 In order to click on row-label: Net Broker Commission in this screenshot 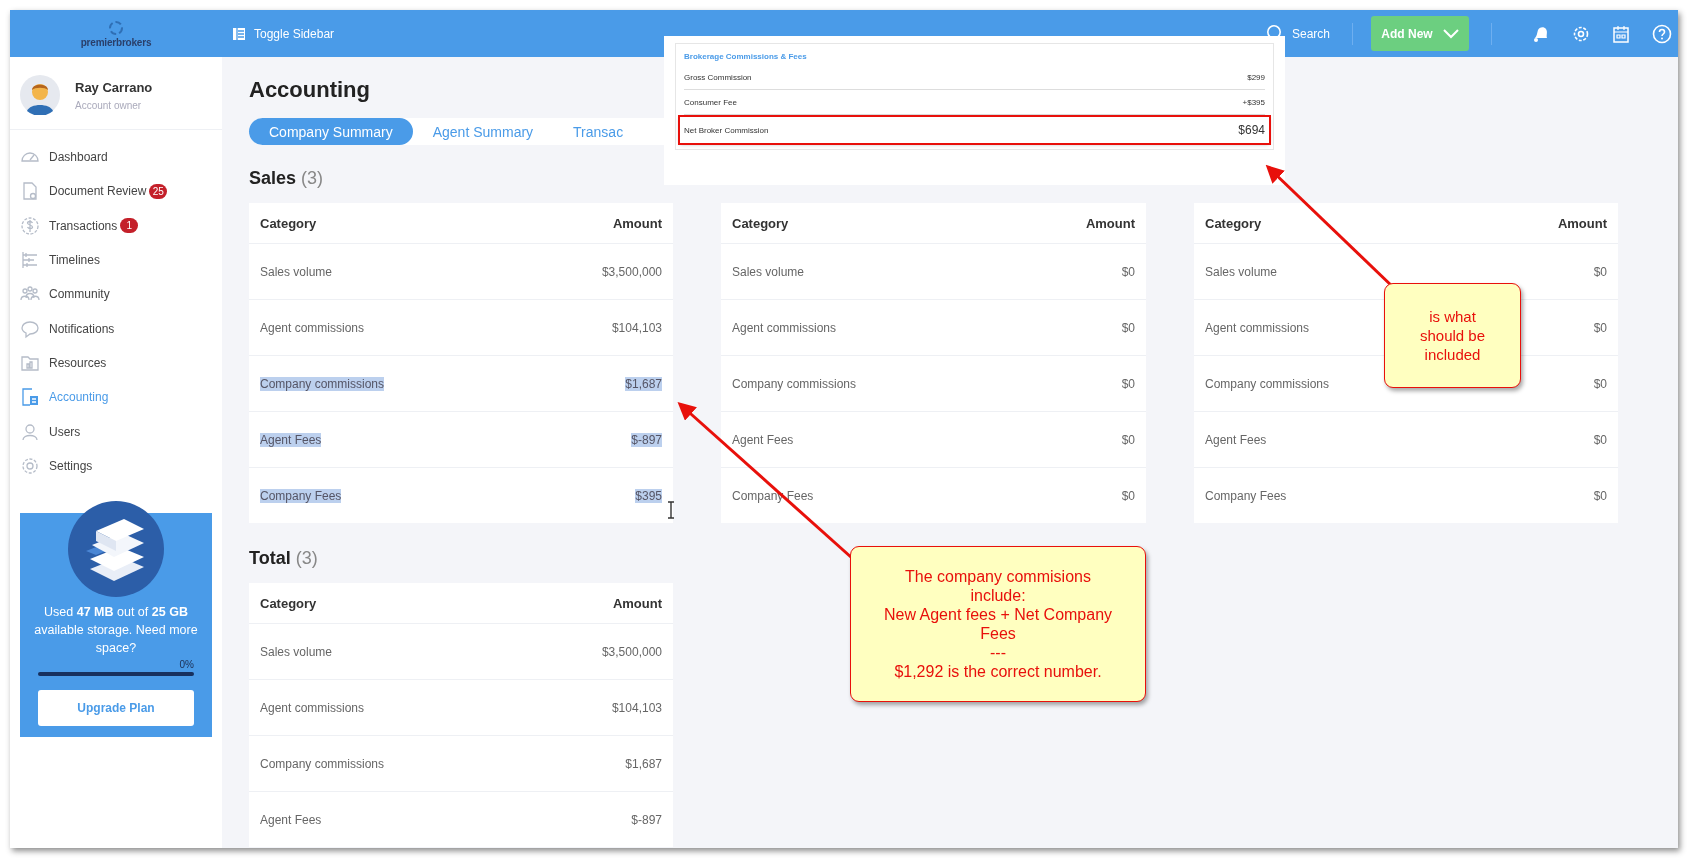, I will do `click(726, 130)`.